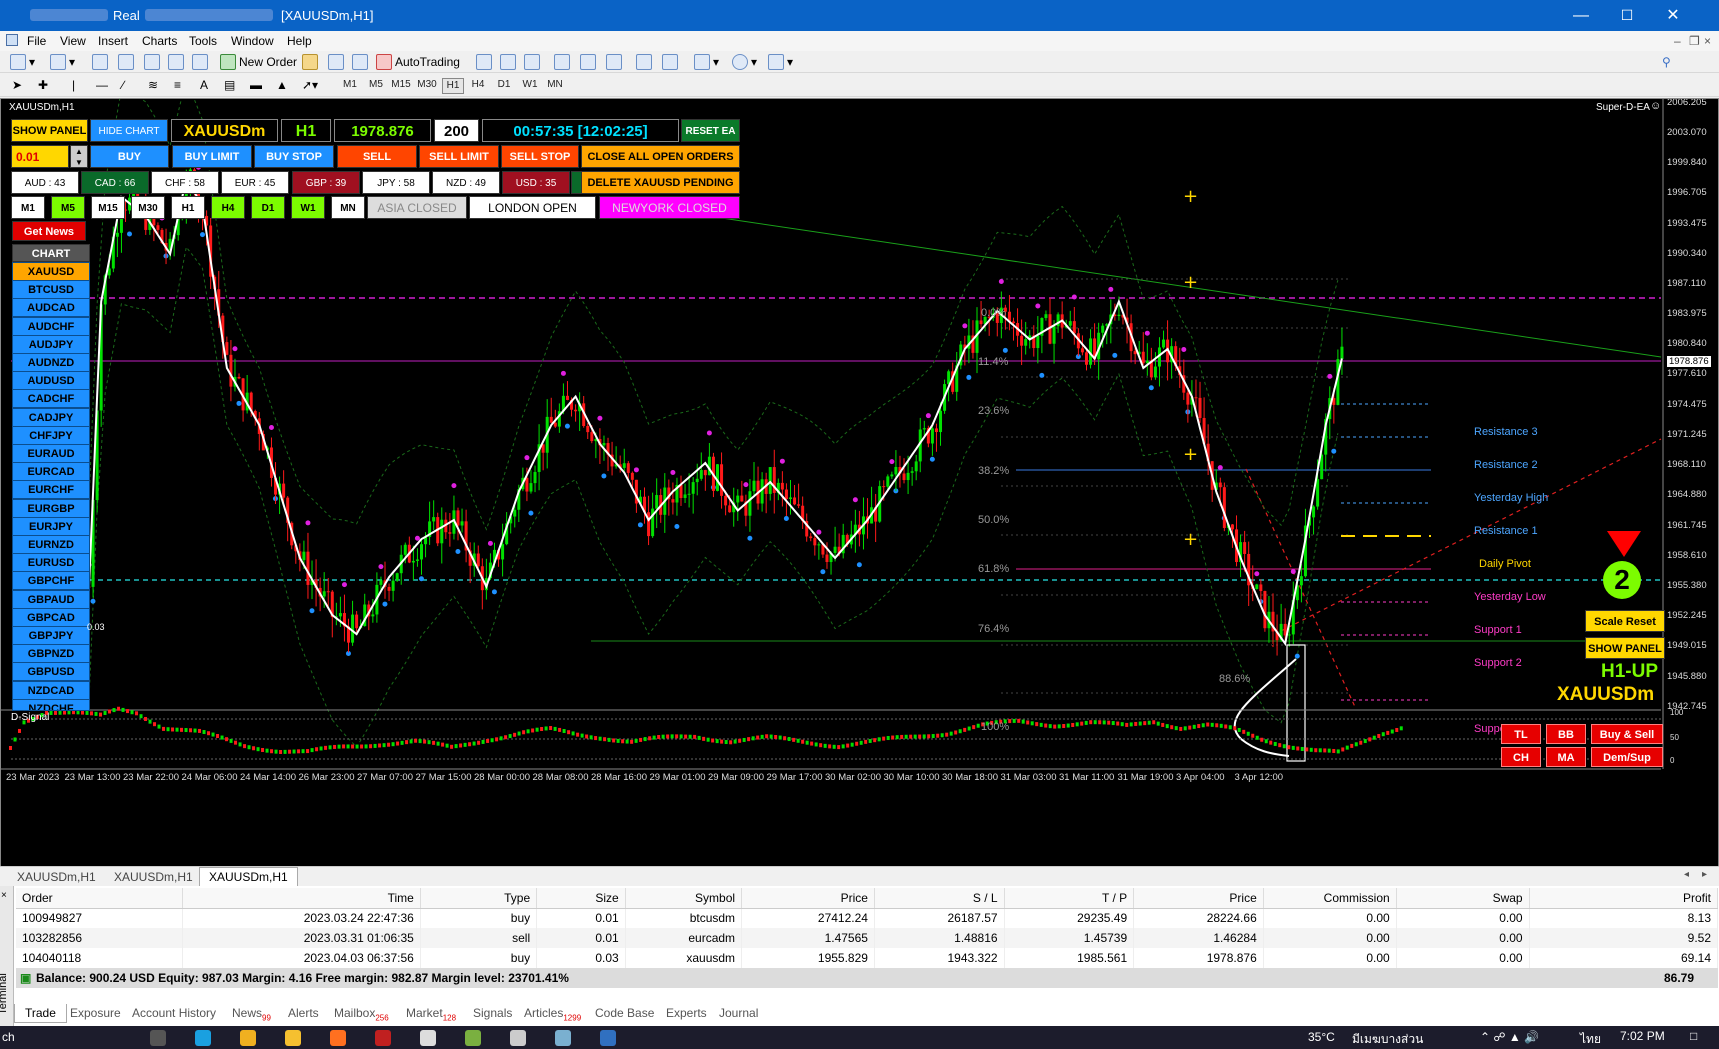  I want to click on metaeditor-button, so click(310, 62).